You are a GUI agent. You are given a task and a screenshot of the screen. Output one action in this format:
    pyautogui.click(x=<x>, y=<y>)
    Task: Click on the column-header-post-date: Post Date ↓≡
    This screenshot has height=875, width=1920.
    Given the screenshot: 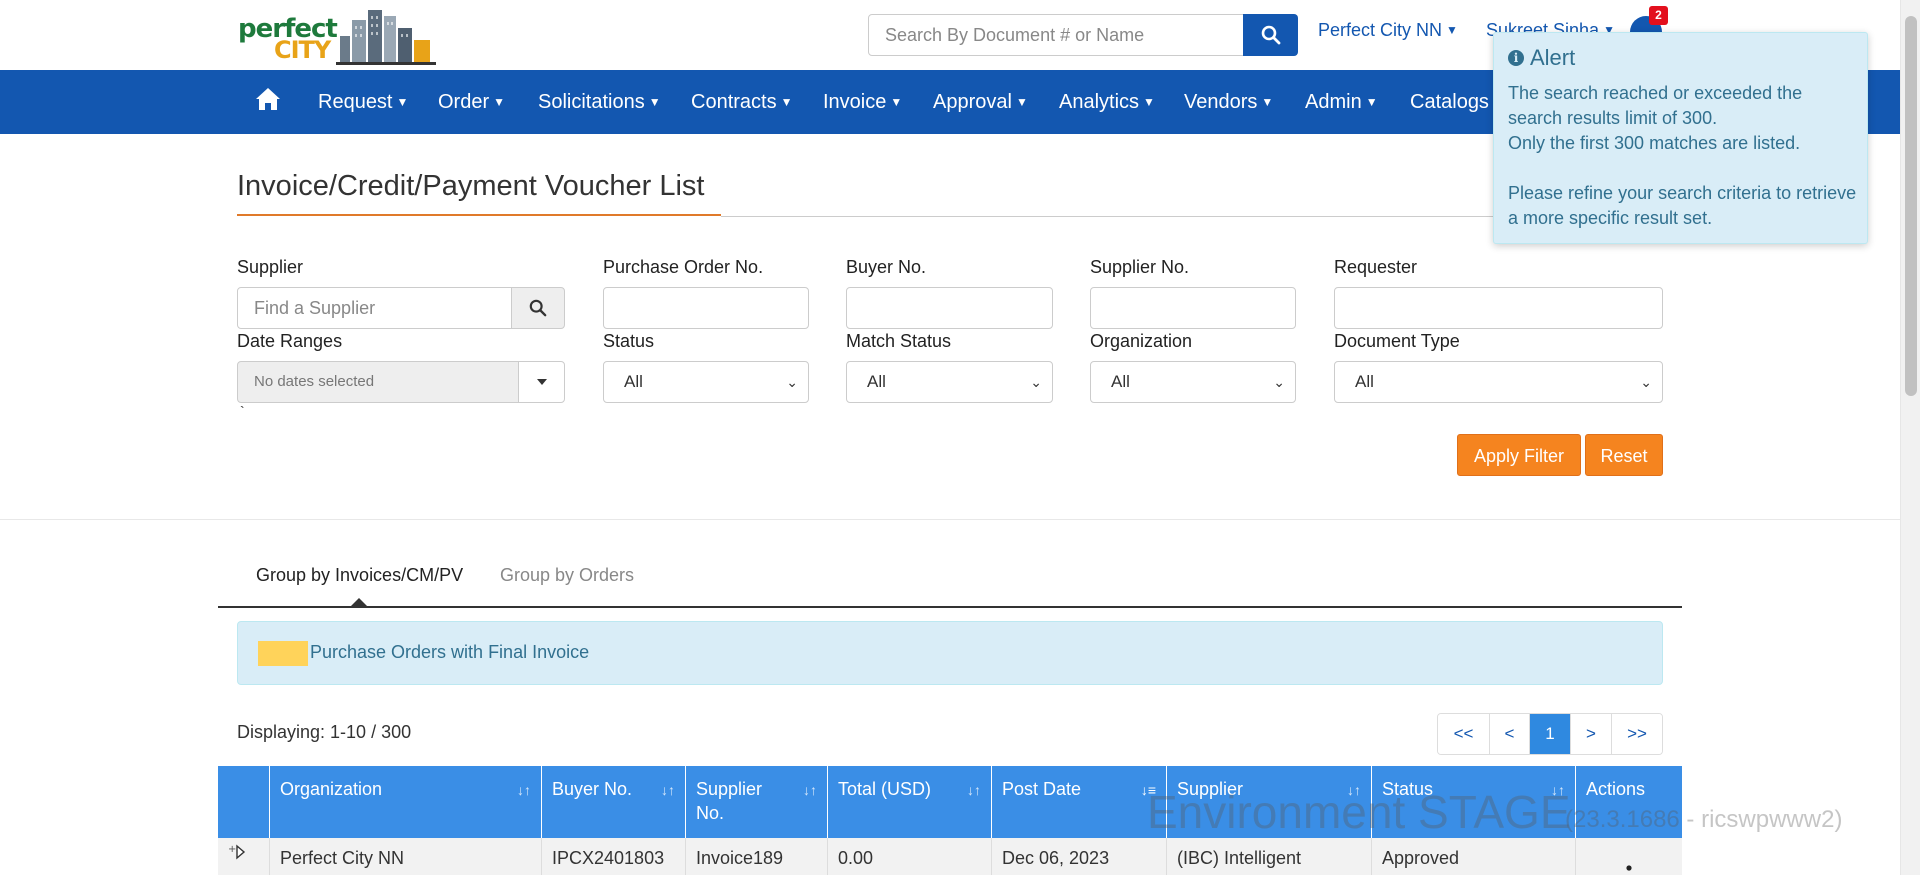 What is the action you would take?
    pyautogui.click(x=1079, y=802)
    